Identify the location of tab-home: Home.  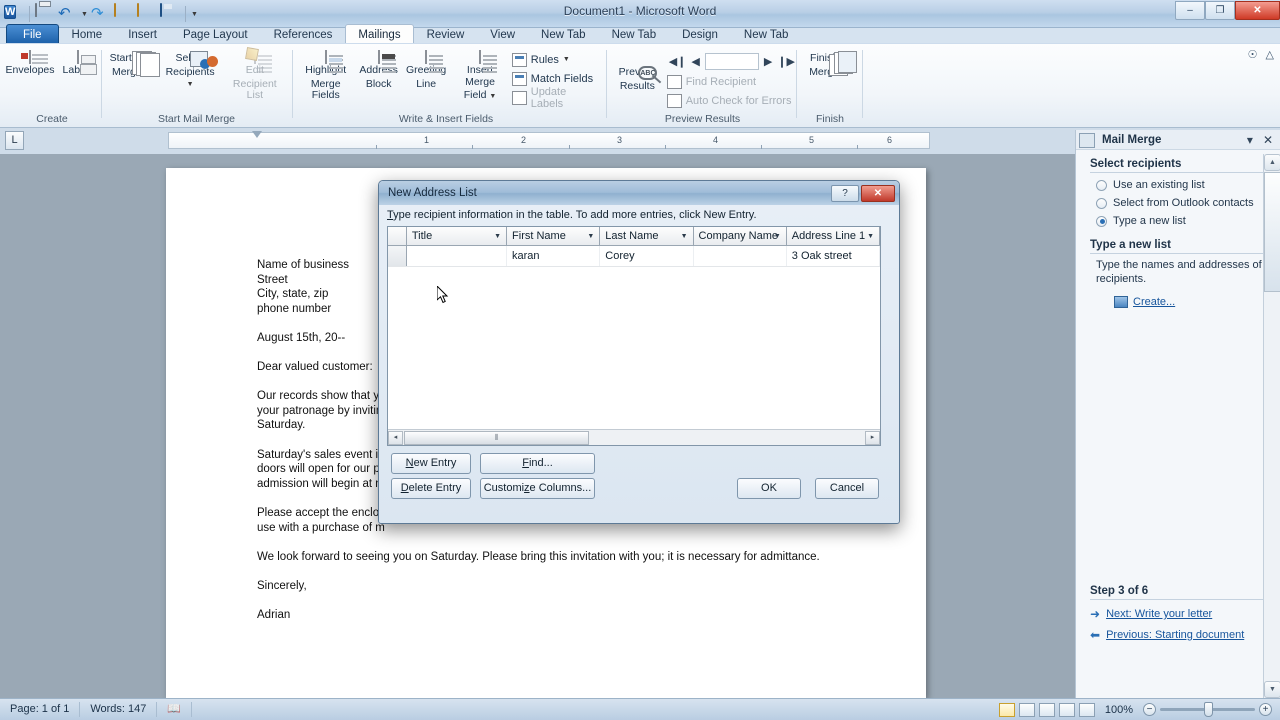
(87, 34).